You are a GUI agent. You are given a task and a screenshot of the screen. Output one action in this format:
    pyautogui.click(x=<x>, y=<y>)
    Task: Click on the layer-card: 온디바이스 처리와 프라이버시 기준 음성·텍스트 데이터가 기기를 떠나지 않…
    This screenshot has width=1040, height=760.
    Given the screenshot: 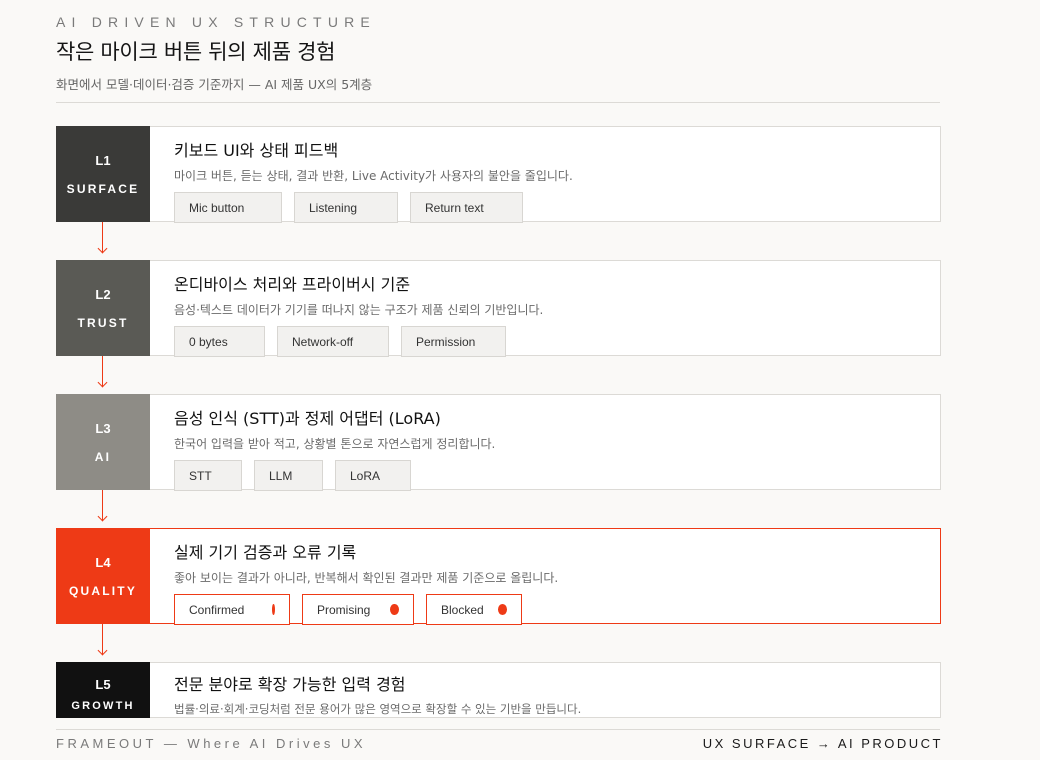 What is the action you would take?
    pyautogui.click(x=545, y=308)
    